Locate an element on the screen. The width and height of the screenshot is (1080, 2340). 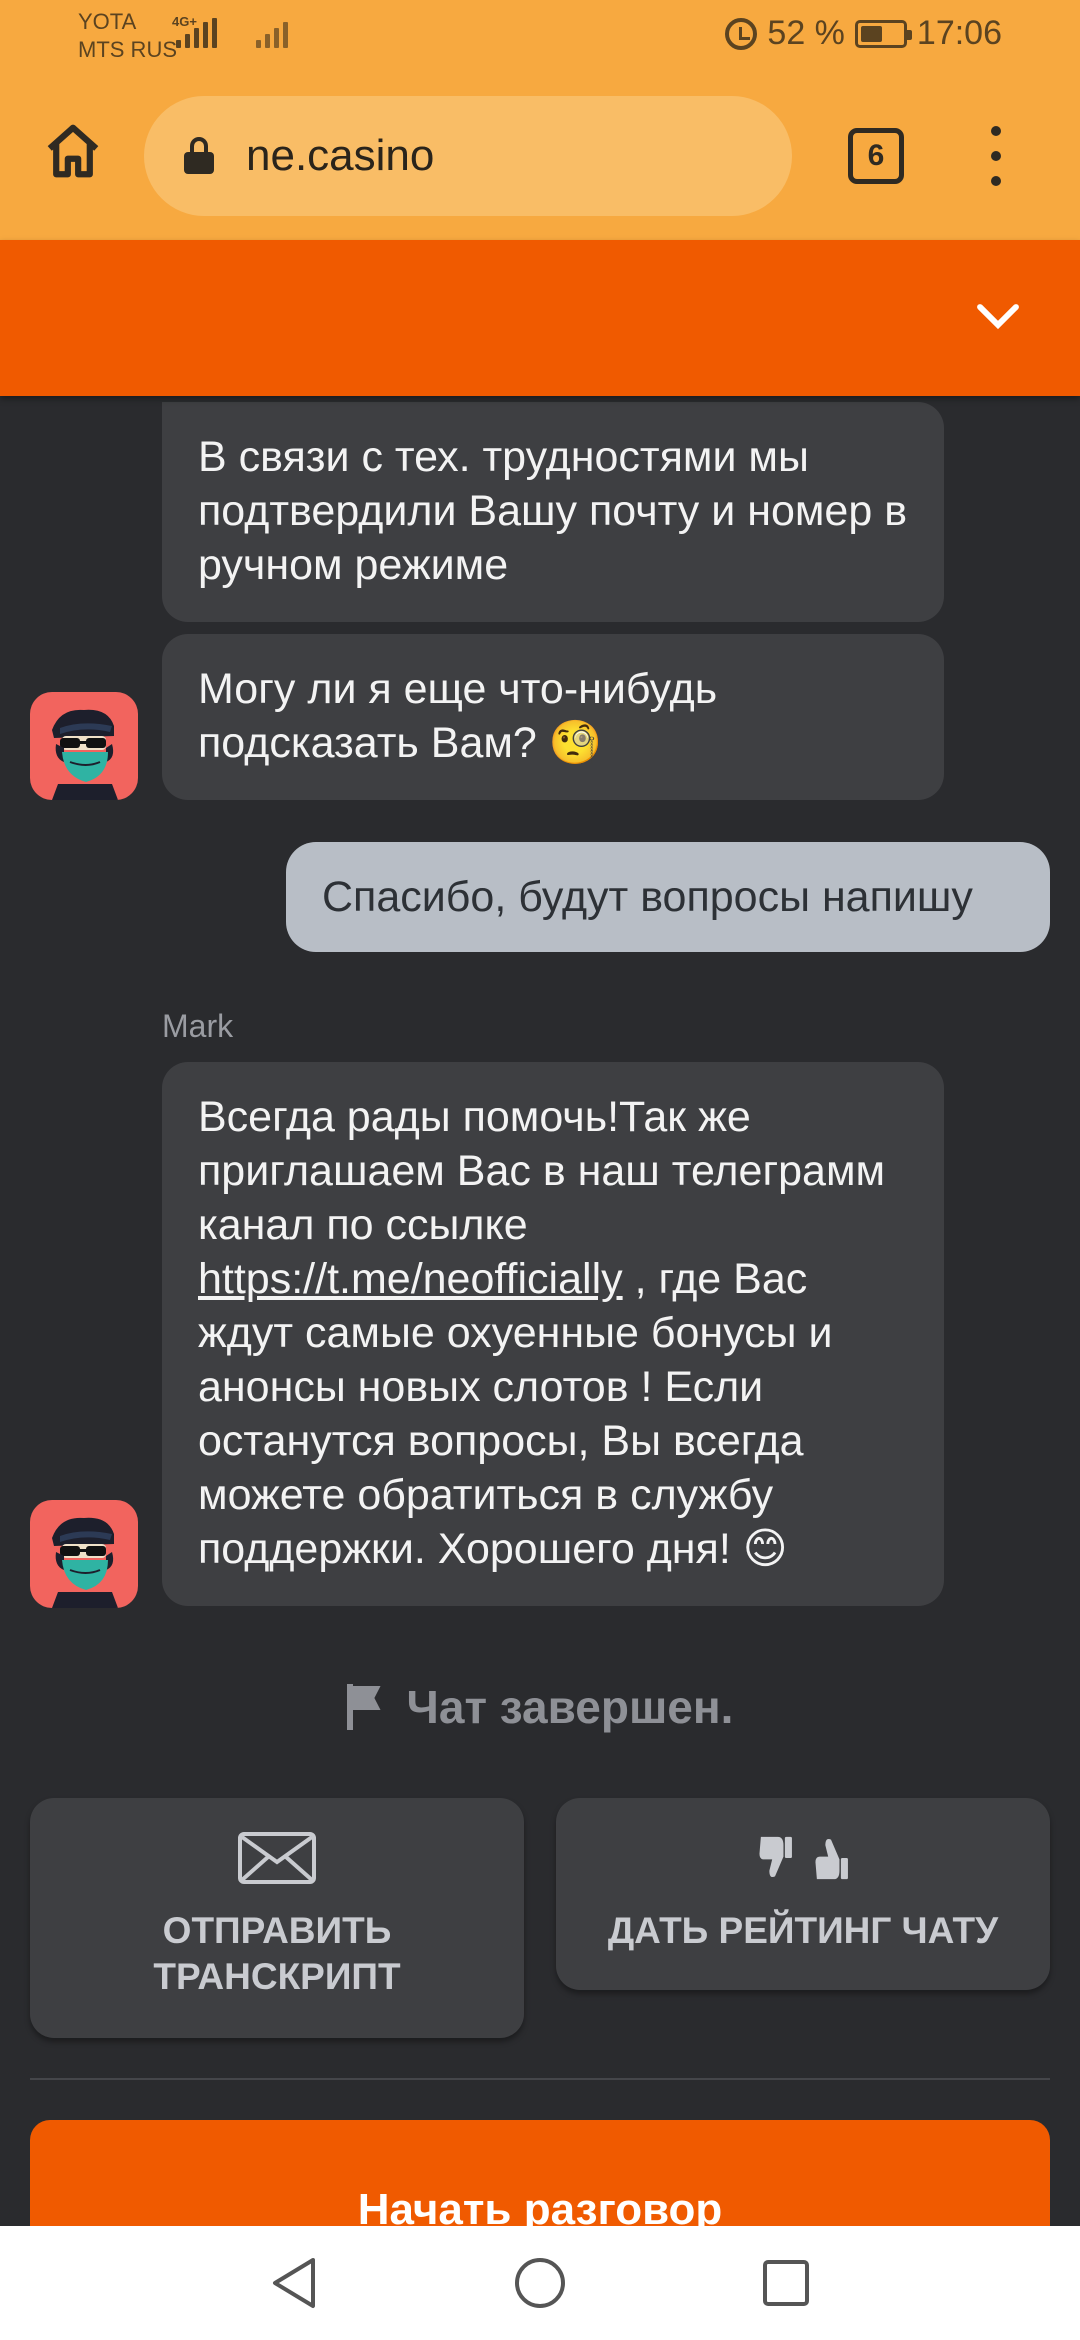
battery-percent: 52 % is located at coordinates (806, 33).